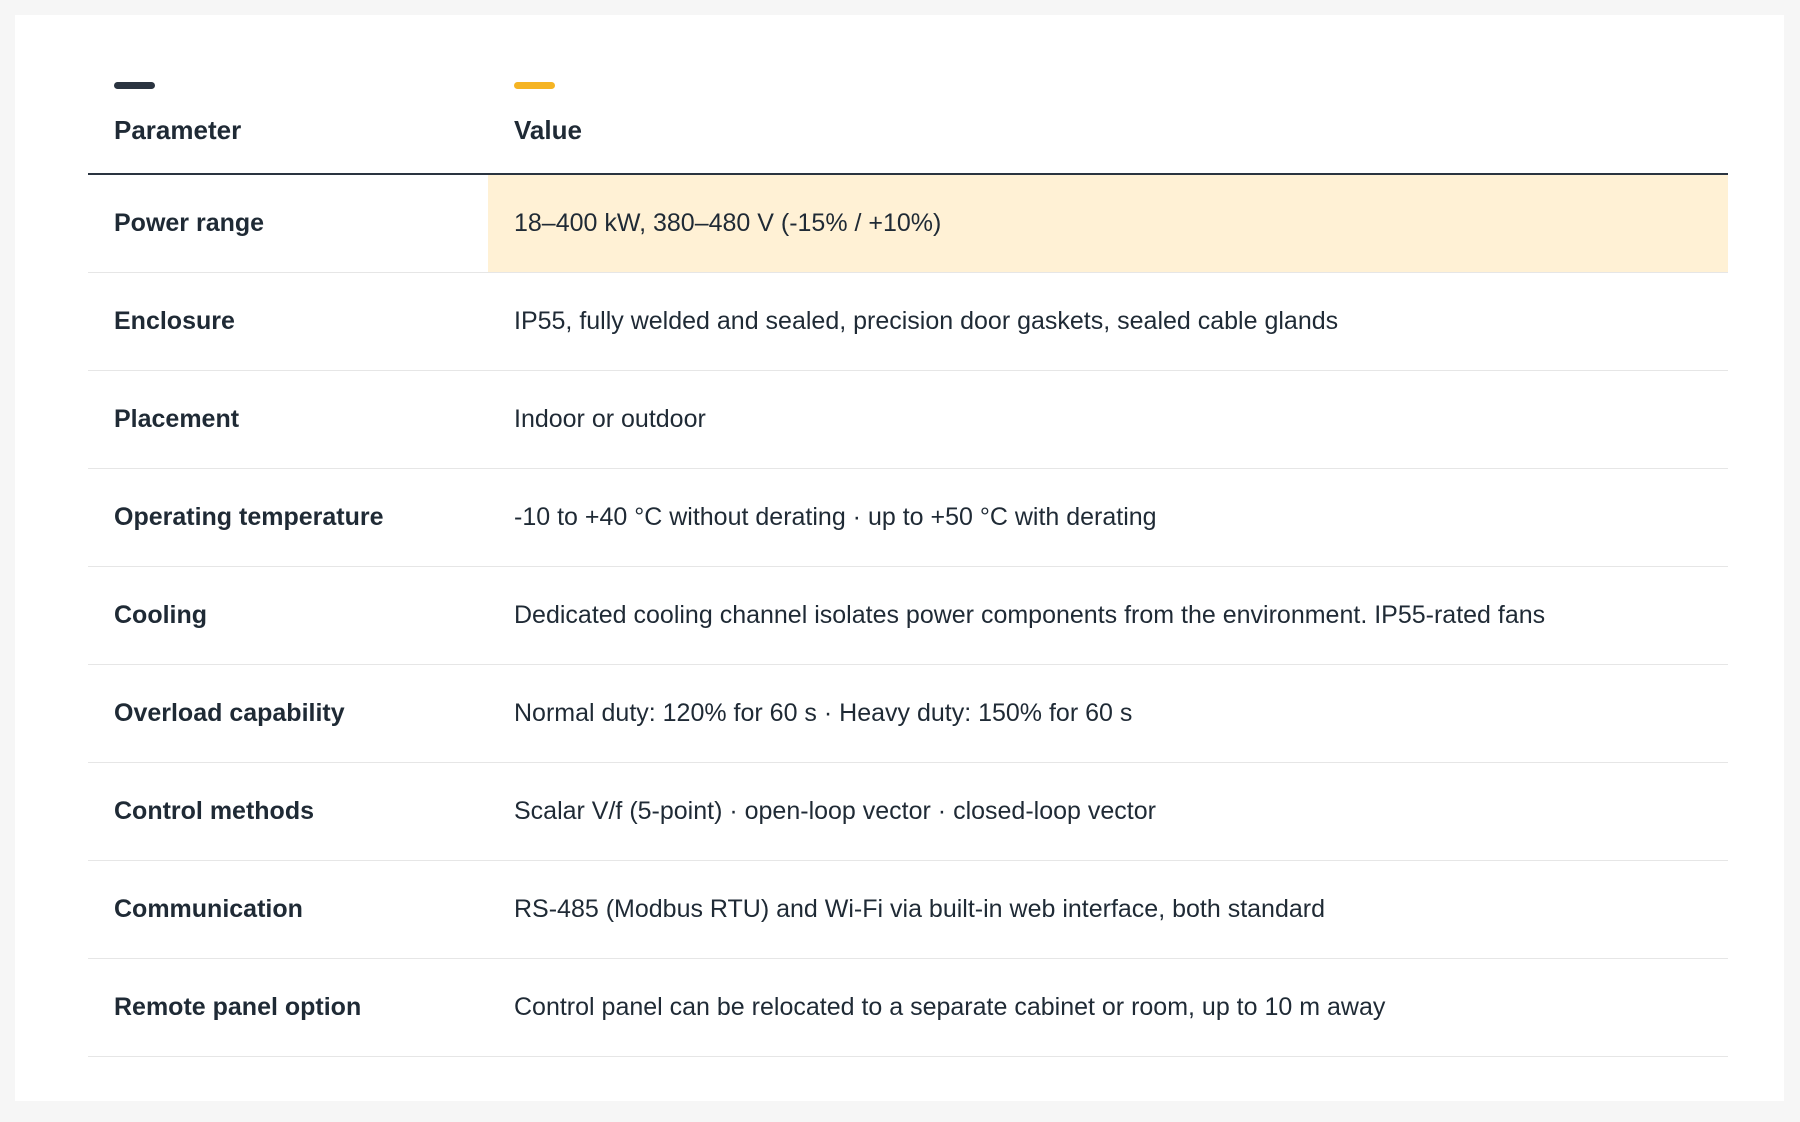 This screenshot has width=1800, height=1122. I want to click on row-parameter: Communication, so click(208, 909).